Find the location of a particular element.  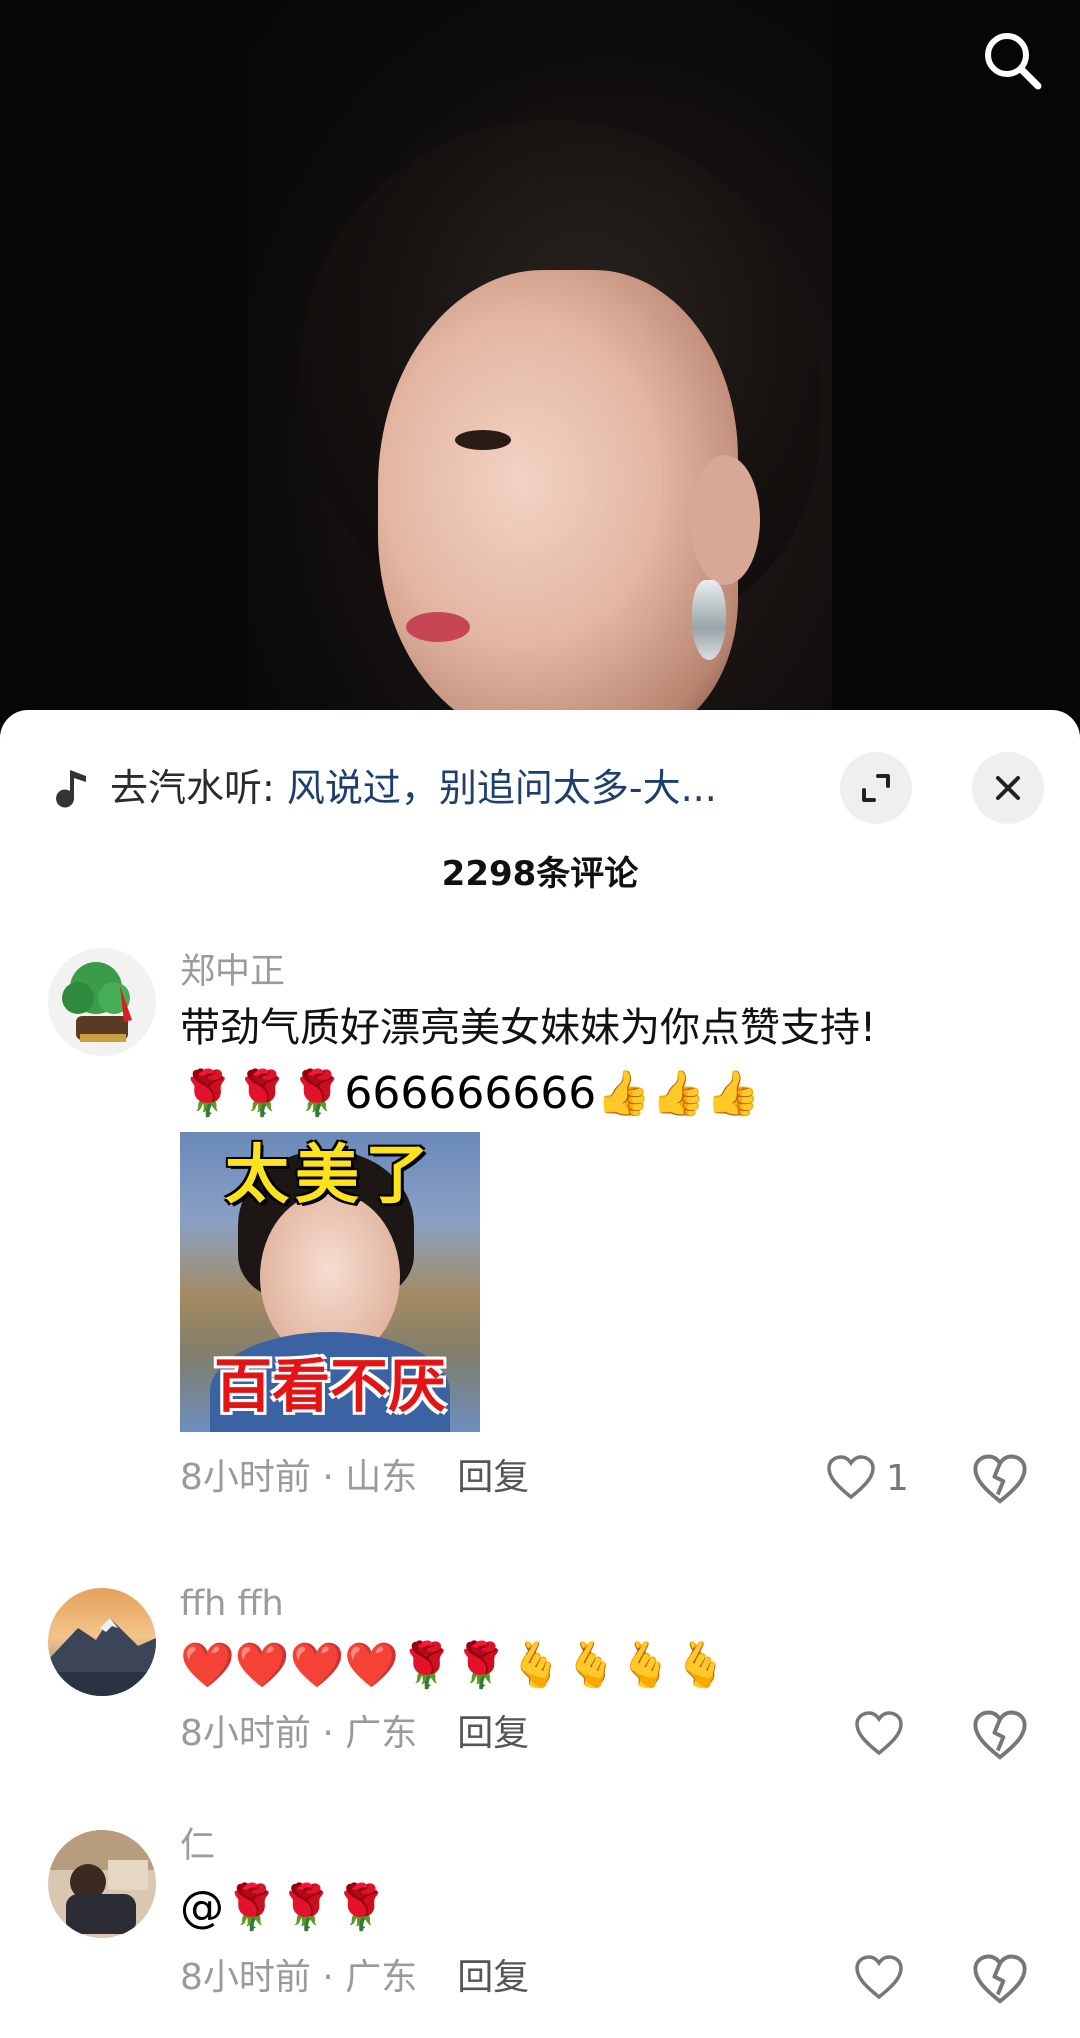

sticker-bottom-text: 百看不厌 is located at coordinates (329, 1386).